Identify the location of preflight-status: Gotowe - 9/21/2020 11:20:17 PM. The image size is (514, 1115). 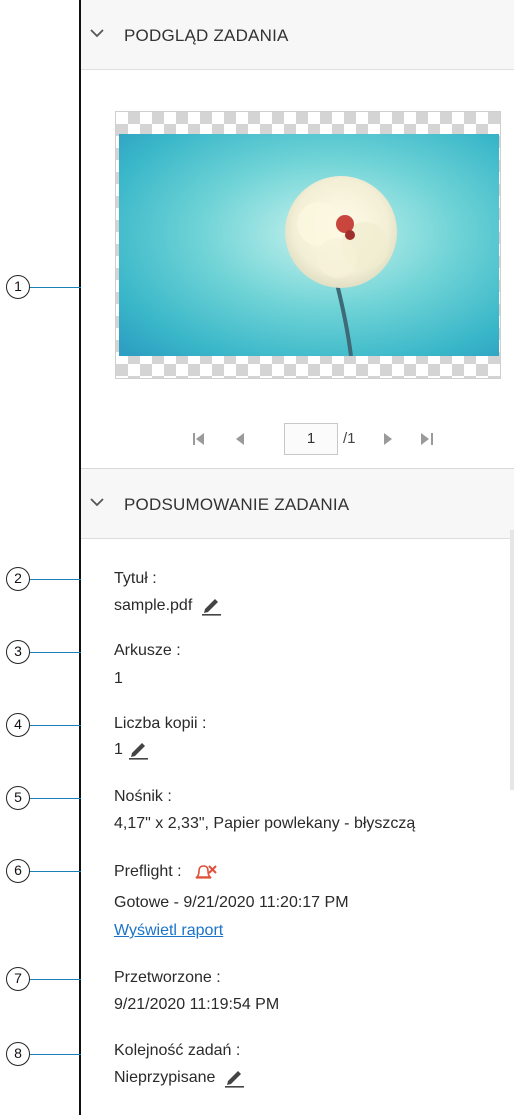
(231, 902).